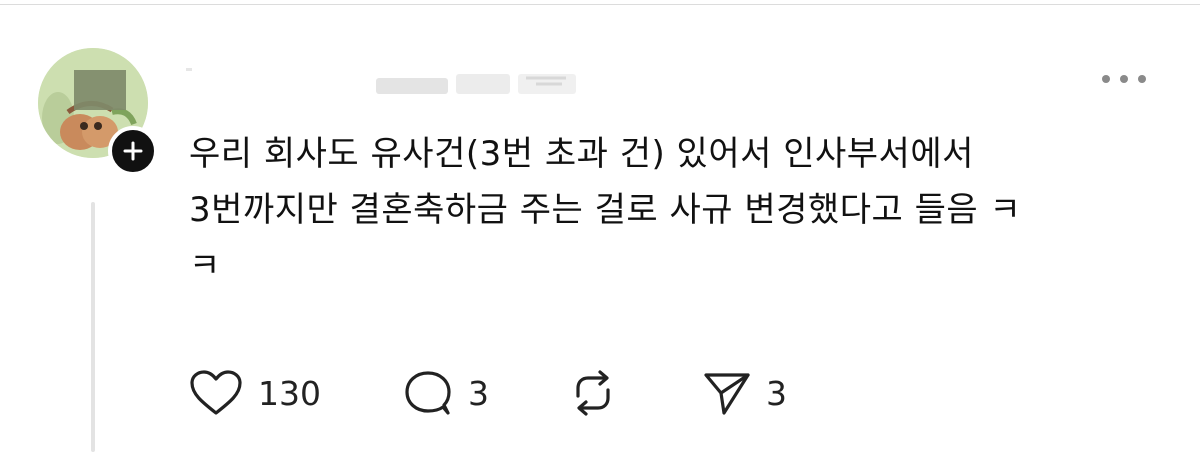  What do you see at coordinates (93, 327) in the screenshot?
I see `thread-line` at bounding box center [93, 327].